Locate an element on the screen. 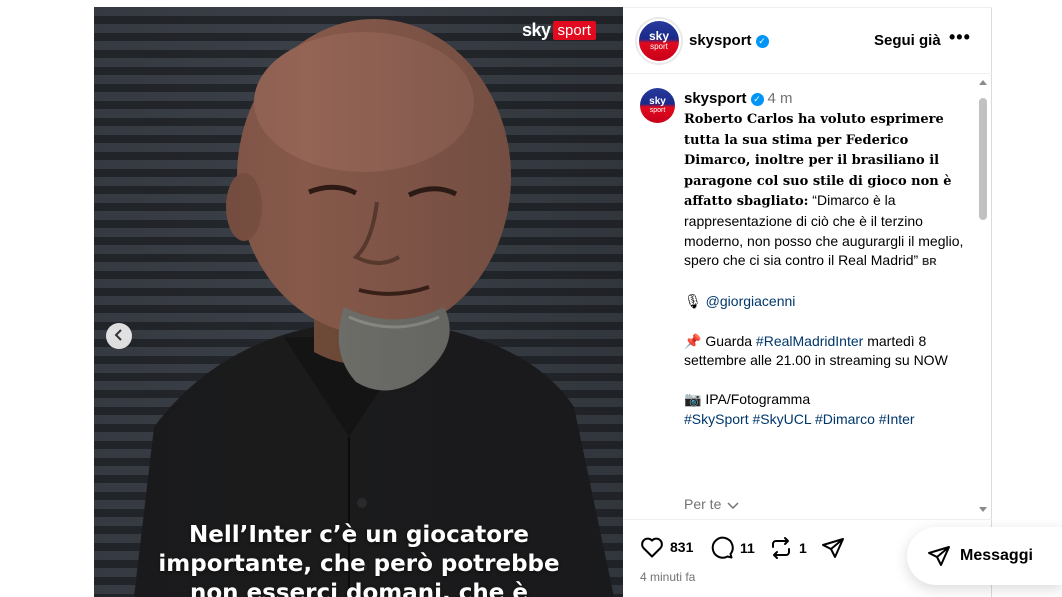  scroll-up-arrow-icon is located at coordinates (983, 82).